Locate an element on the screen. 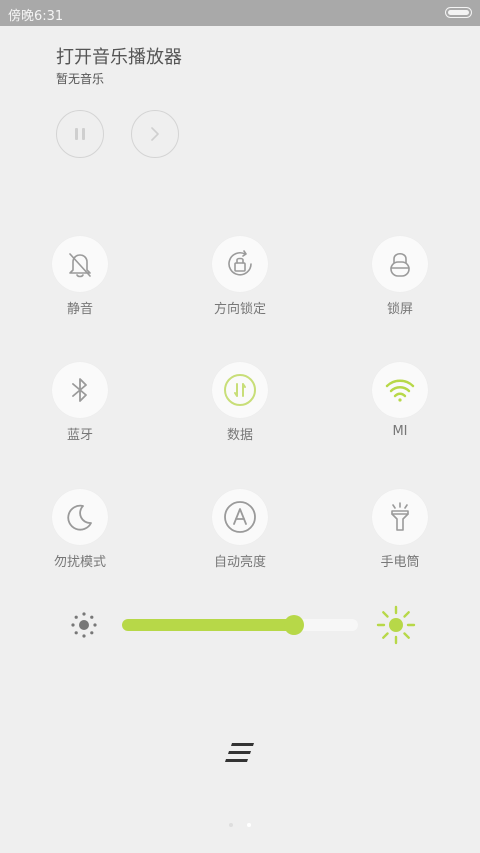  wifi-label: MI is located at coordinates (400, 431).